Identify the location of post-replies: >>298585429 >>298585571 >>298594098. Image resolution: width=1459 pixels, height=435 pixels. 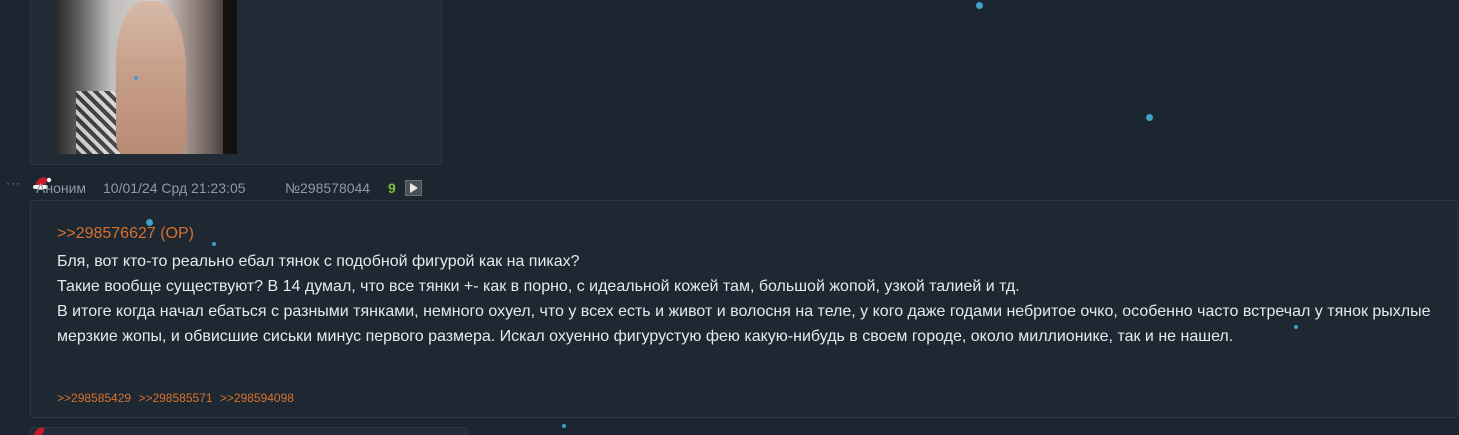
(177, 398).